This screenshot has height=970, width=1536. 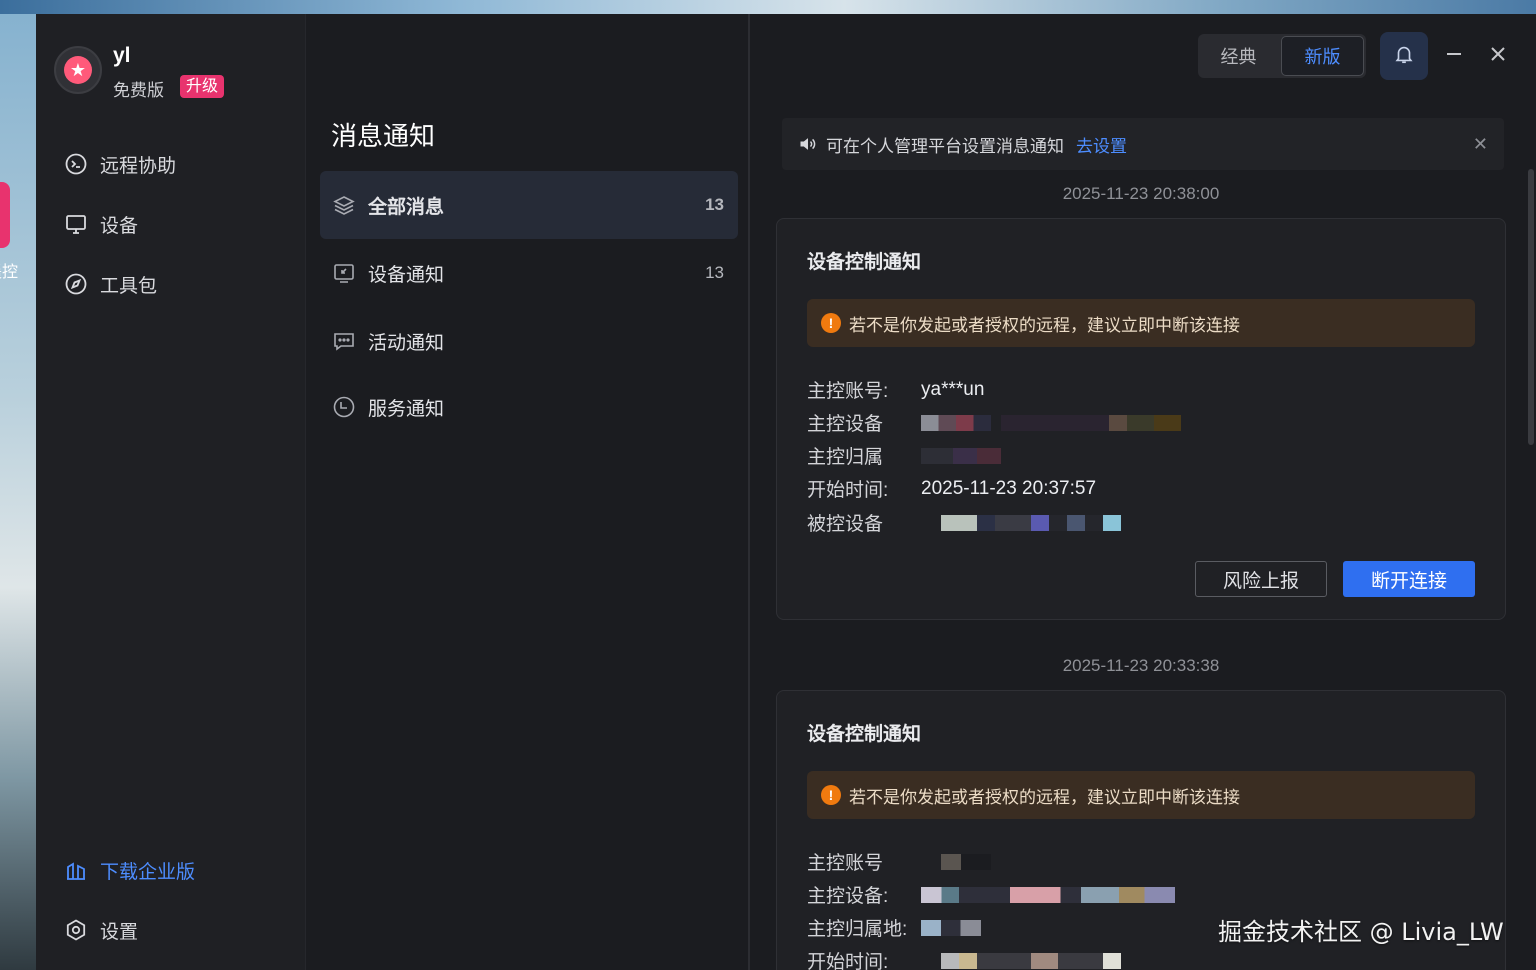 I want to click on layers-icon, so click(x=344, y=205).